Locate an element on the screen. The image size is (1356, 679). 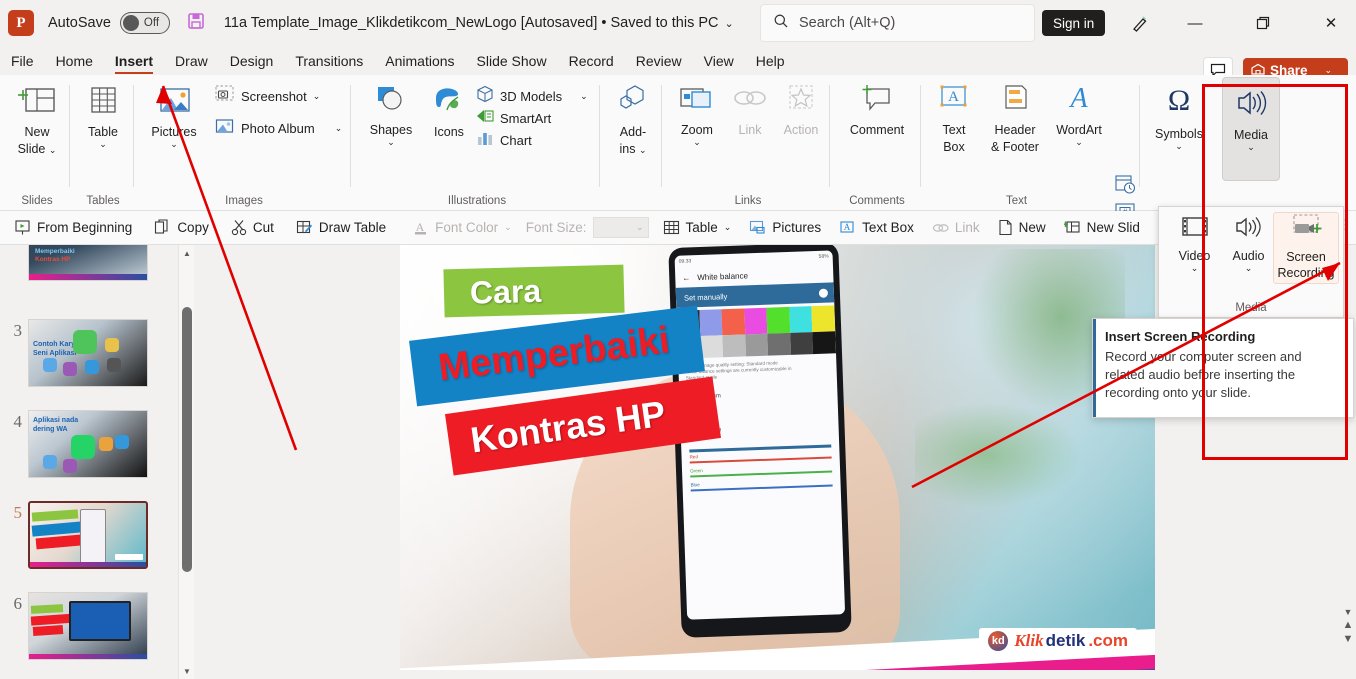
next-slide-icon: ▼ is located at coordinates (1348, 639).